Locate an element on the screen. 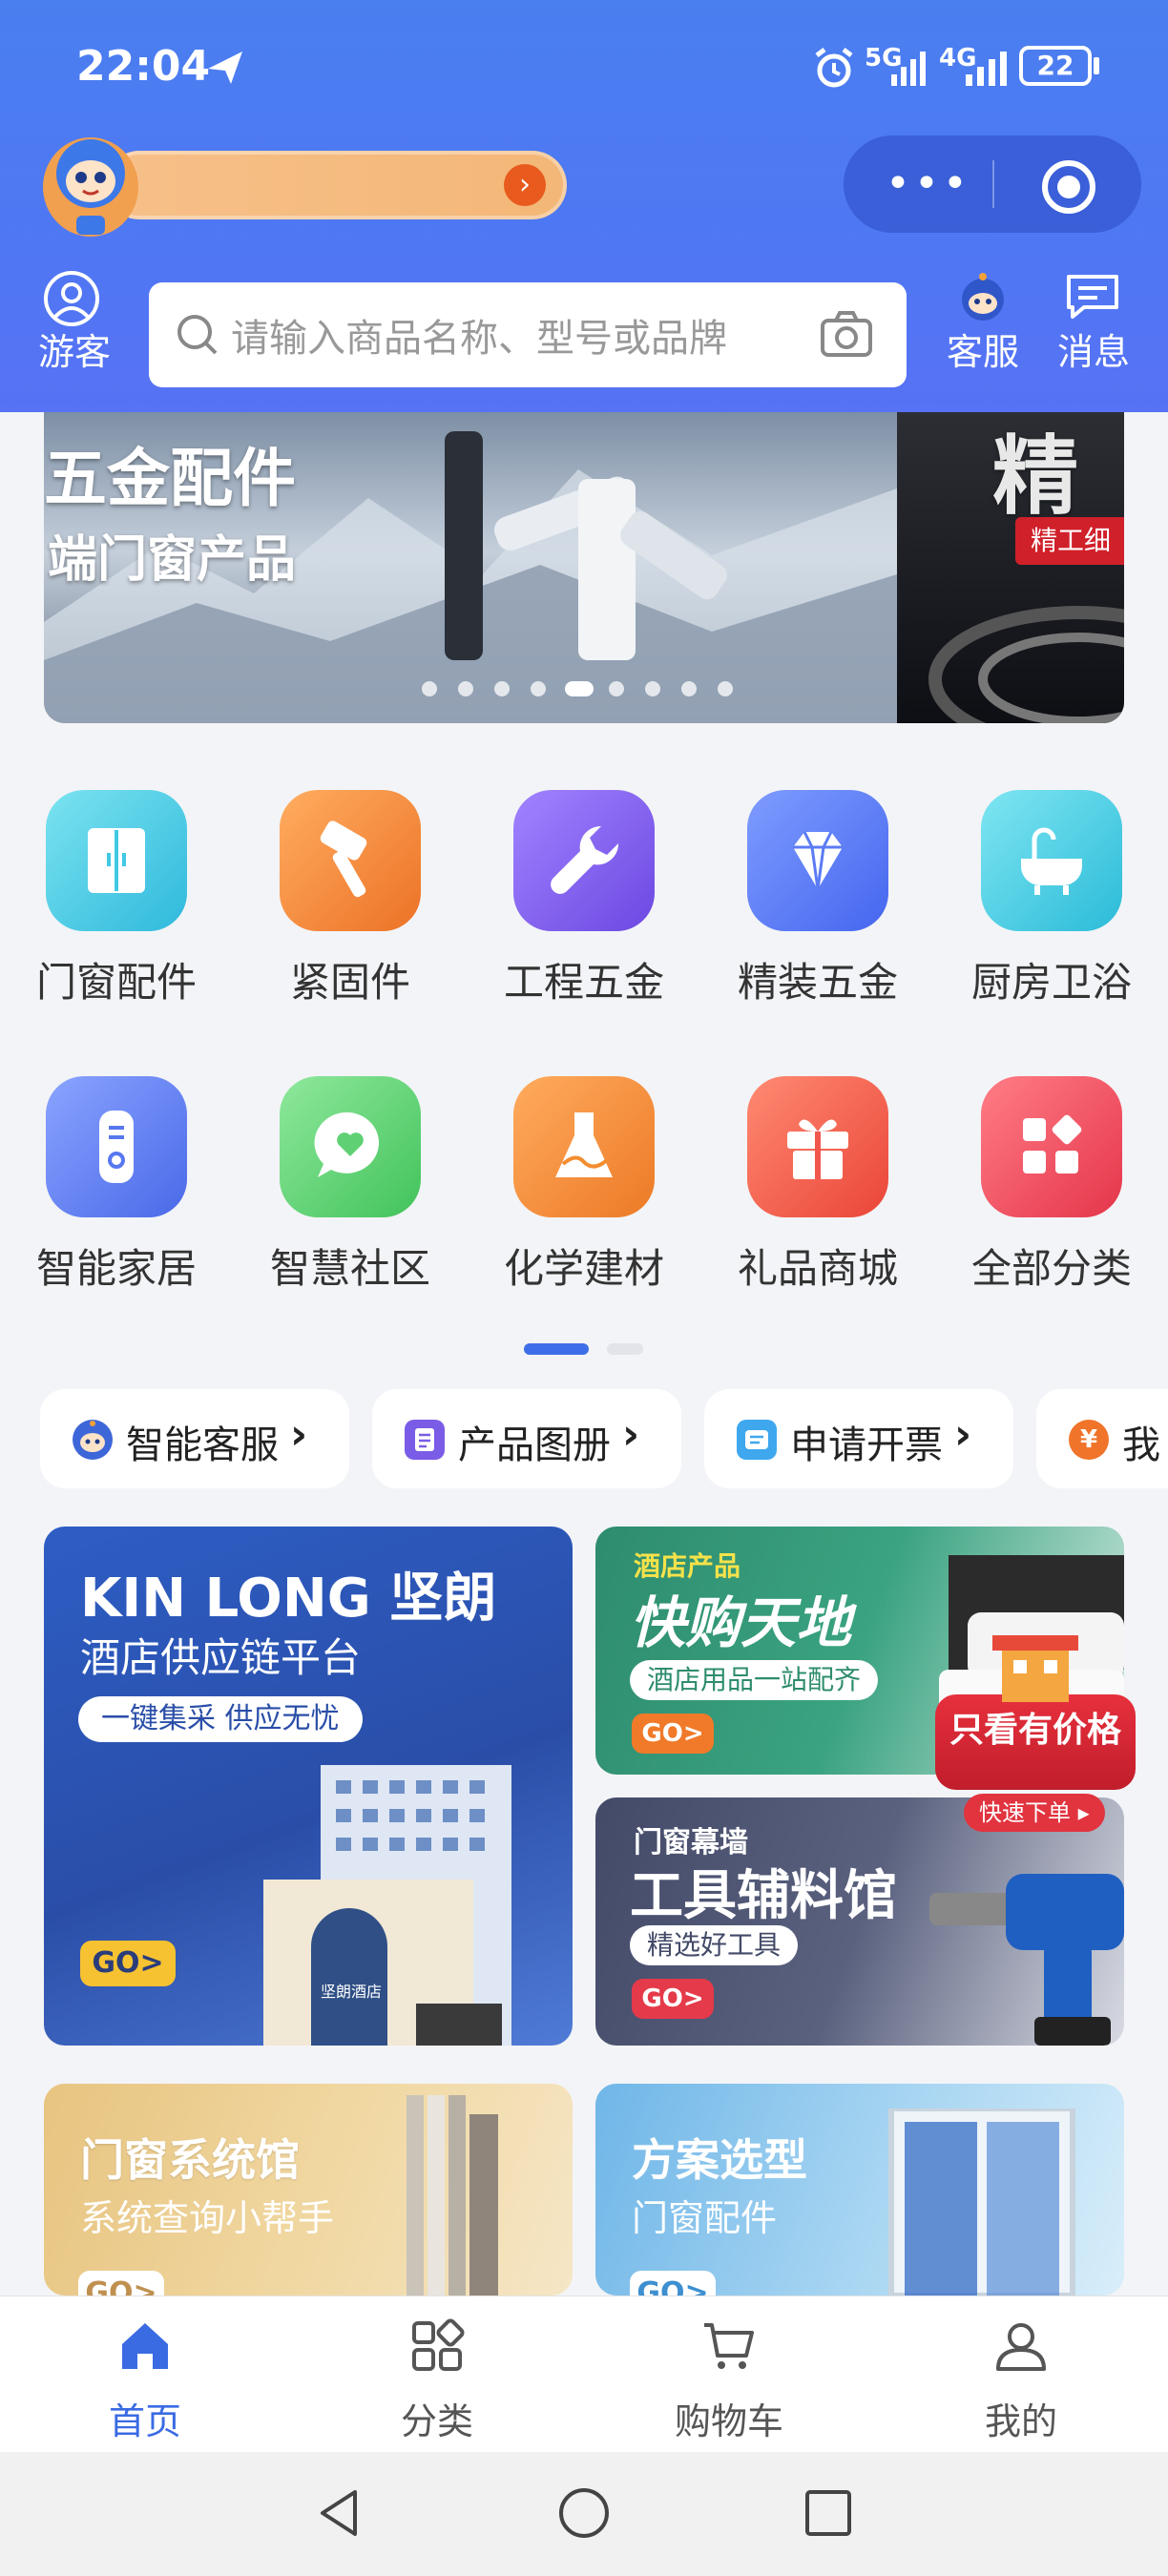 The width and height of the screenshot is (1168, 2576). category-page-indicator-active is located at coordinates (556, 1349).